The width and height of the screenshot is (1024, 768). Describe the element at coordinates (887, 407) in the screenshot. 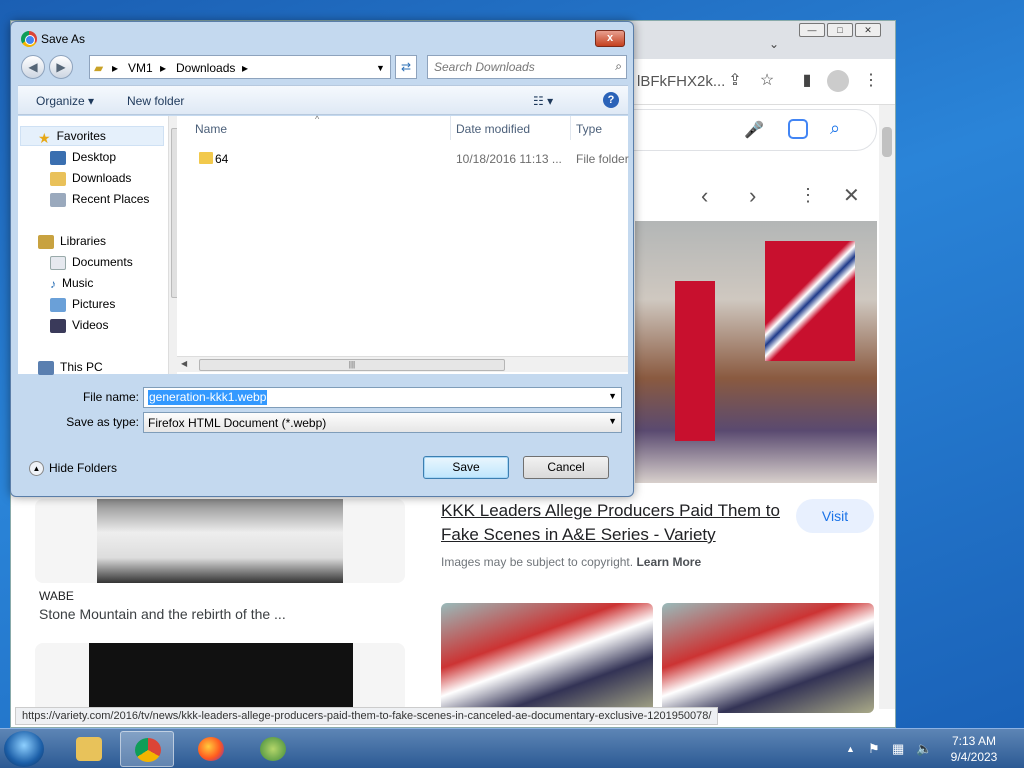

I see `page-scrollbar` at that location.